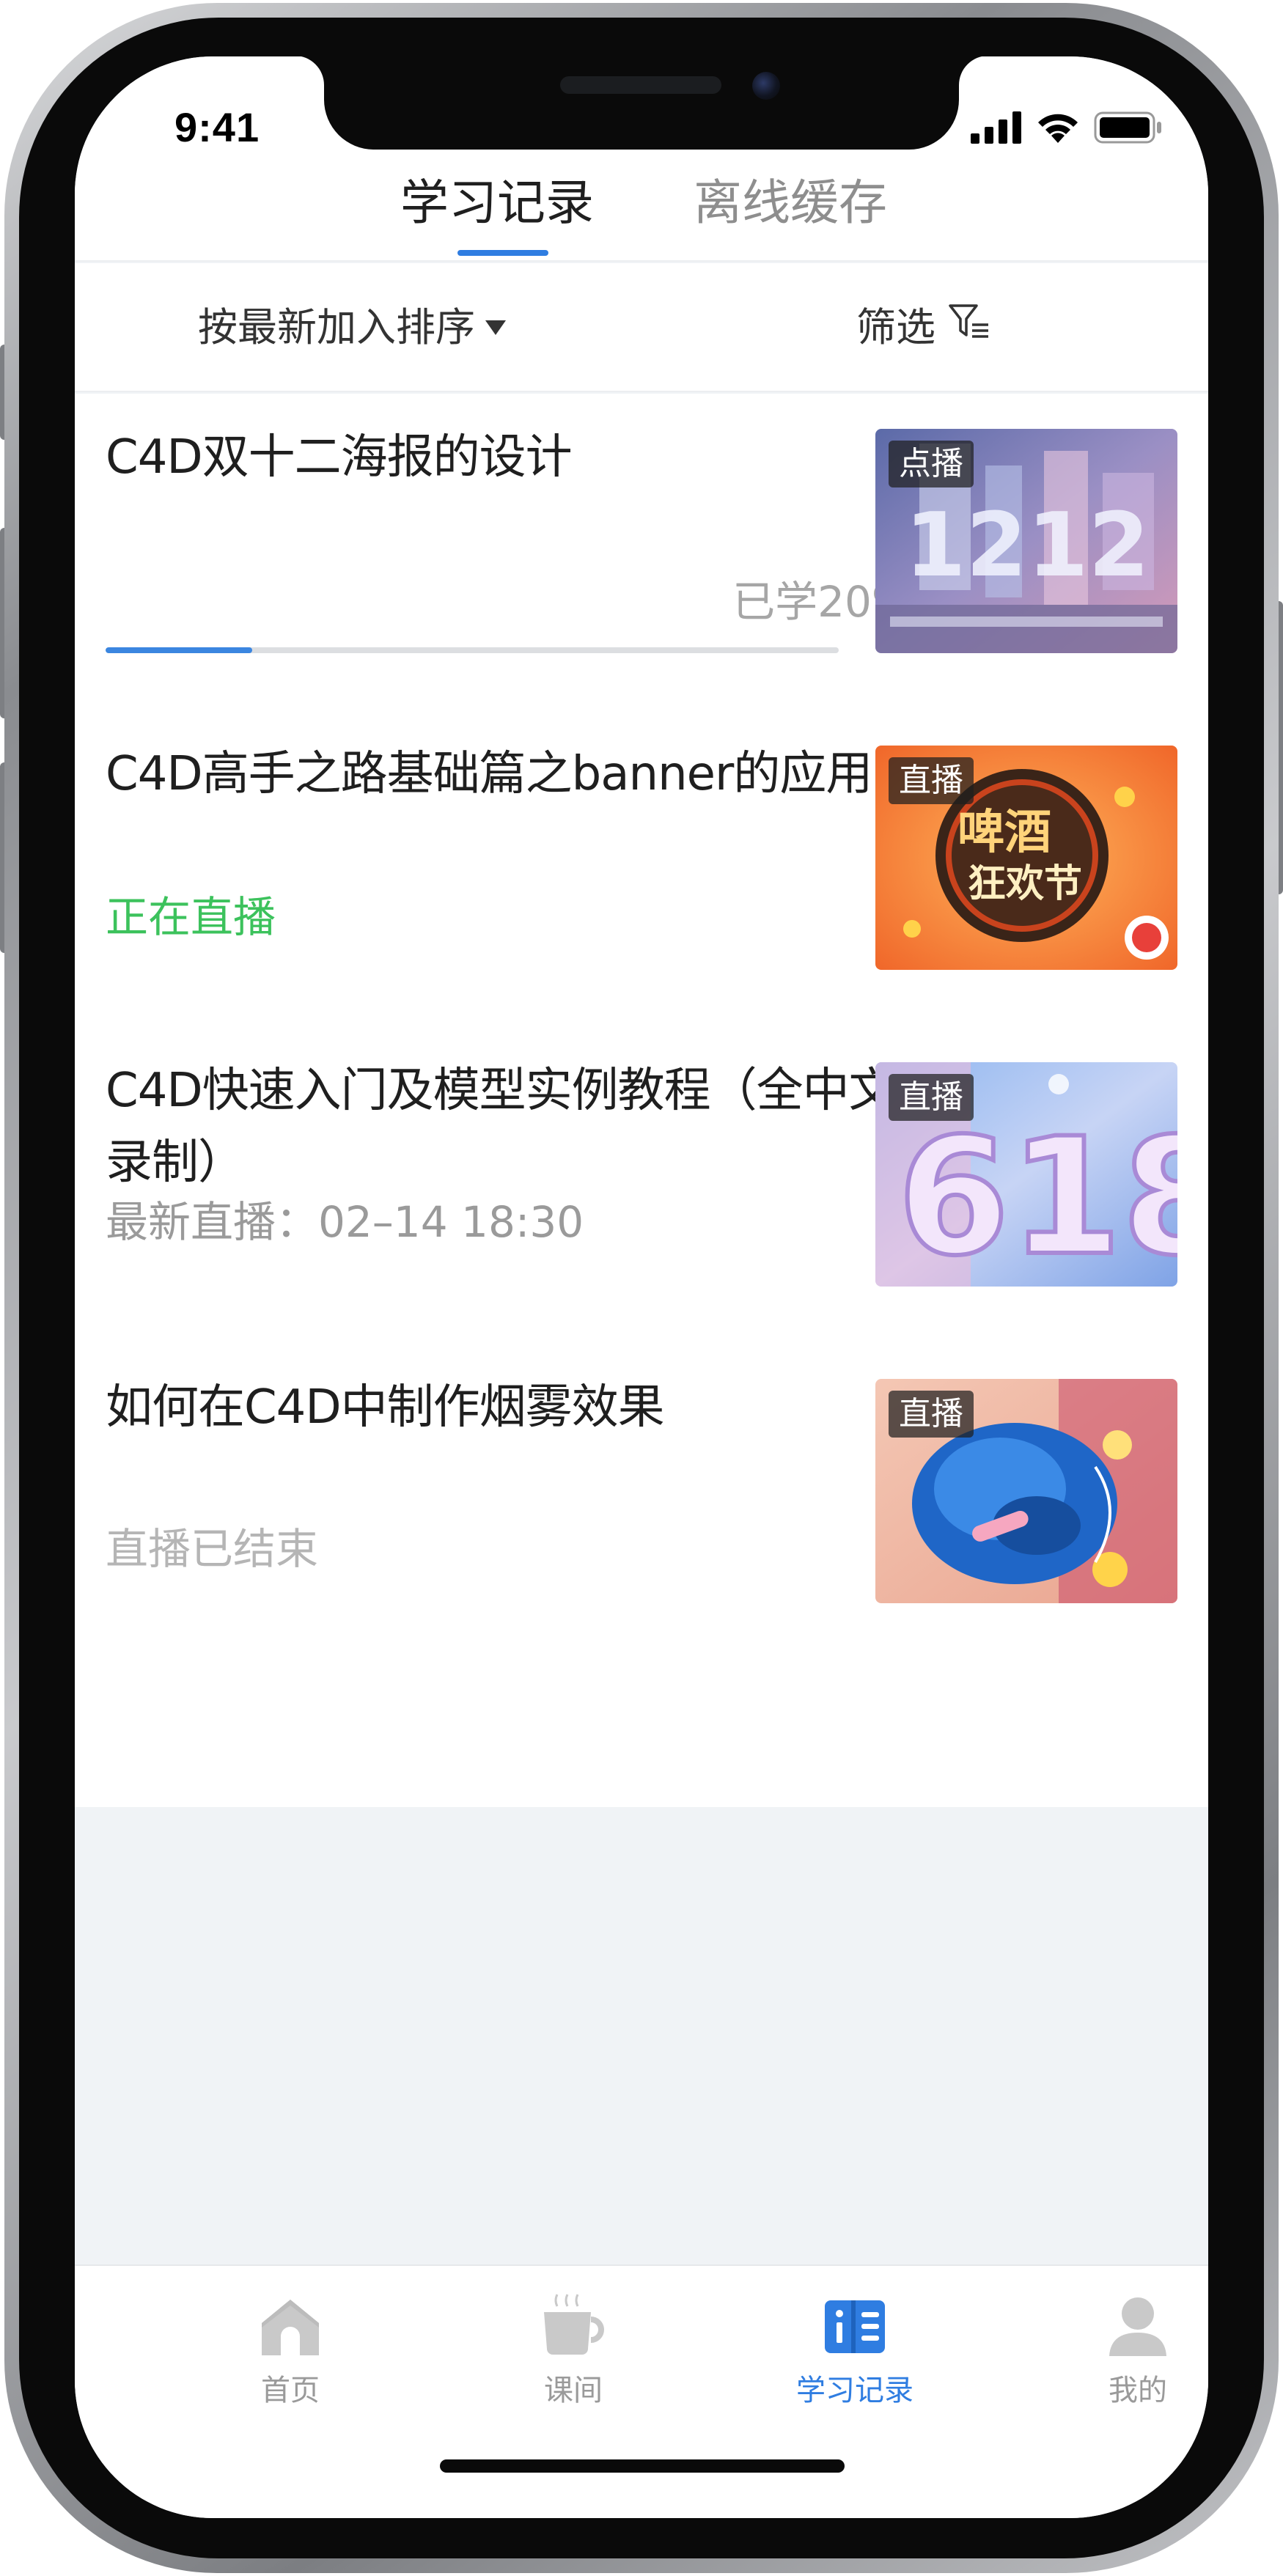  What do you see at coordinates (501, 1127) in the screenshot?
I see `course-title: C4D快速入门及模型实例教程（全中文录制）` at bounding box center [501, 1127].